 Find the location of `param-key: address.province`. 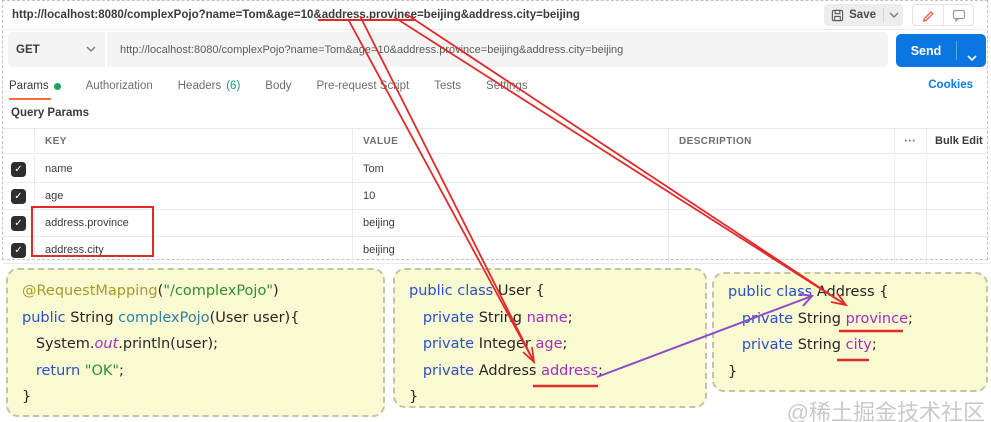

param-key: address.province is located at coordinates (193, 223).